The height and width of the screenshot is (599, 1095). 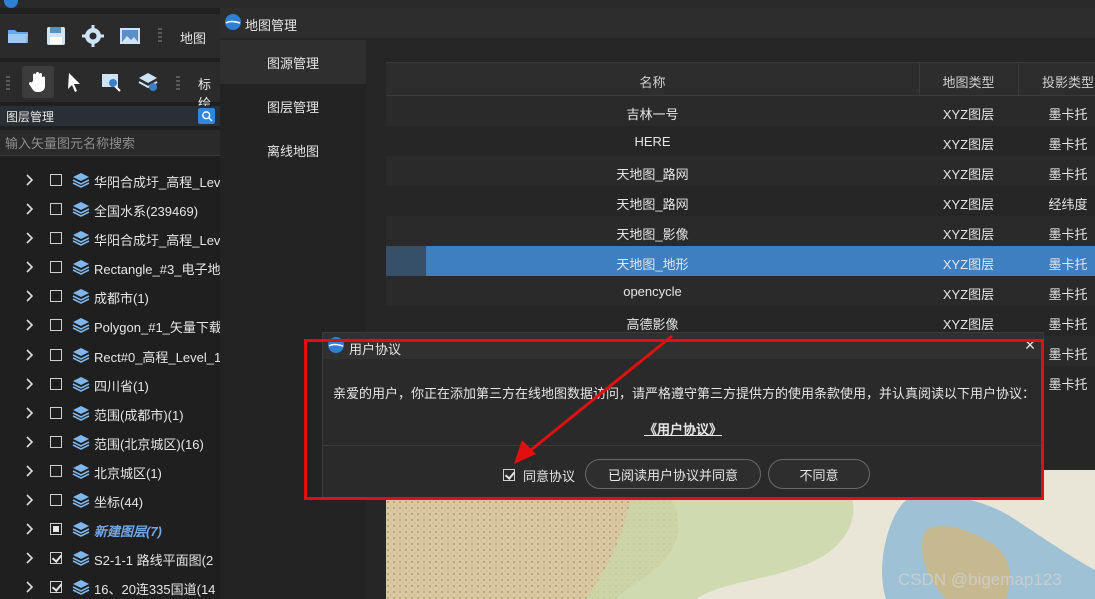 I want to click on layer-row: Rectangle_#3_电子地, so click(x=110, y=267).